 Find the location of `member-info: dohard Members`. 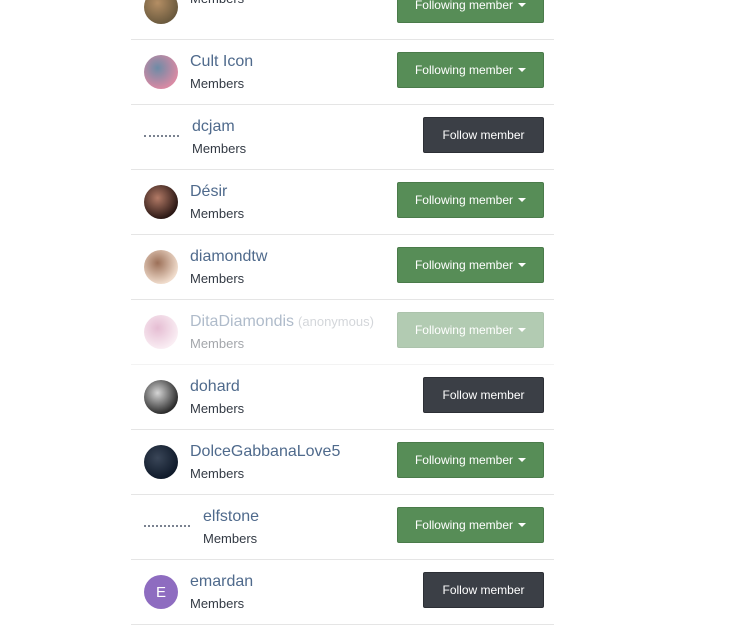

member-info: dohard Members is located at coordinates (217, 397).